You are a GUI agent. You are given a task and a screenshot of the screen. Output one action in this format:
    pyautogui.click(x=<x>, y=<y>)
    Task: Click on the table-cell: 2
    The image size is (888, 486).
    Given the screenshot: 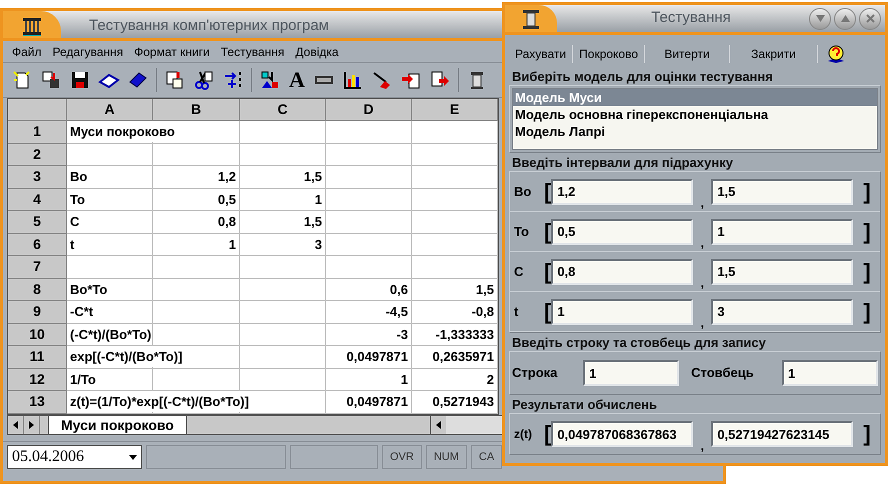 What is the action you would take?
    pyautogui.click(x=455, y=379)
    